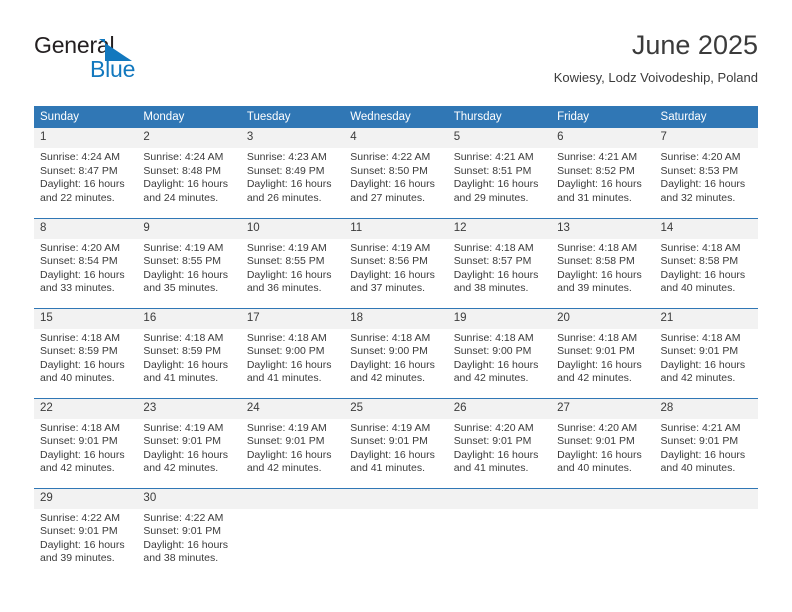 This screenshot has width=792, height=612. What do you see at coordinates (285, 351) in the screenshot?
I see `sunset-text: Sunset: 9:00 PM` at bounding box center [285, 351].